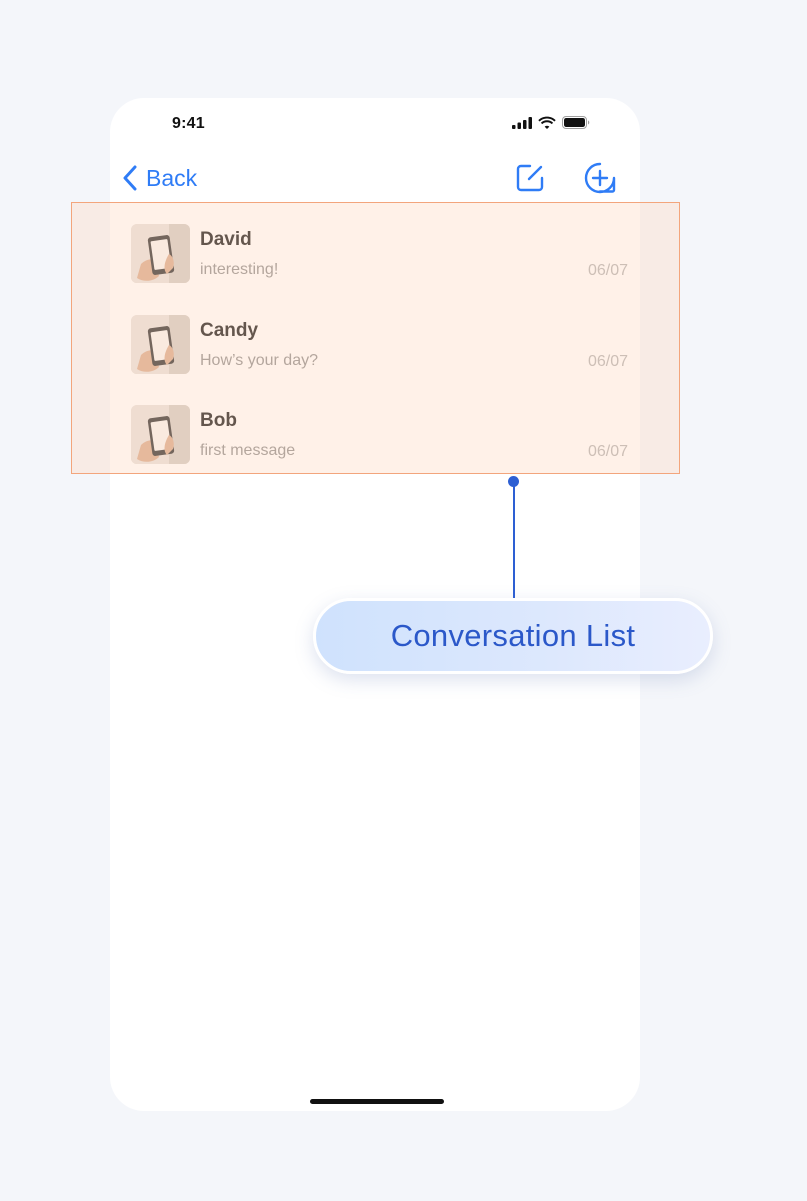  What do you see at coordinates (576, 122) in the screenshot?
I see `battery-icon` at bounding box center [576, 122].